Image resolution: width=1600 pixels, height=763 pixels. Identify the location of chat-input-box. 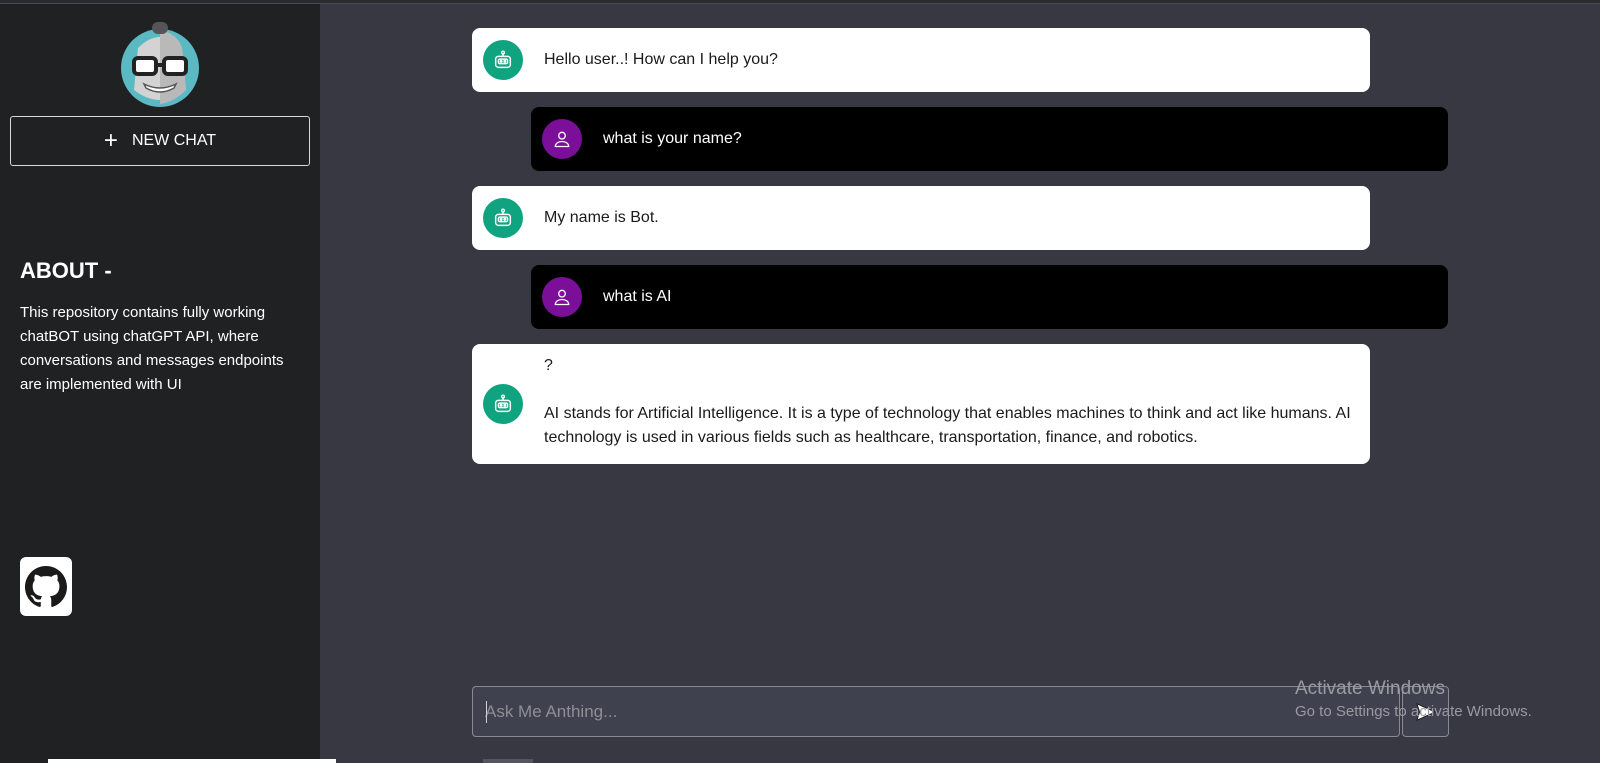
(936, 711).